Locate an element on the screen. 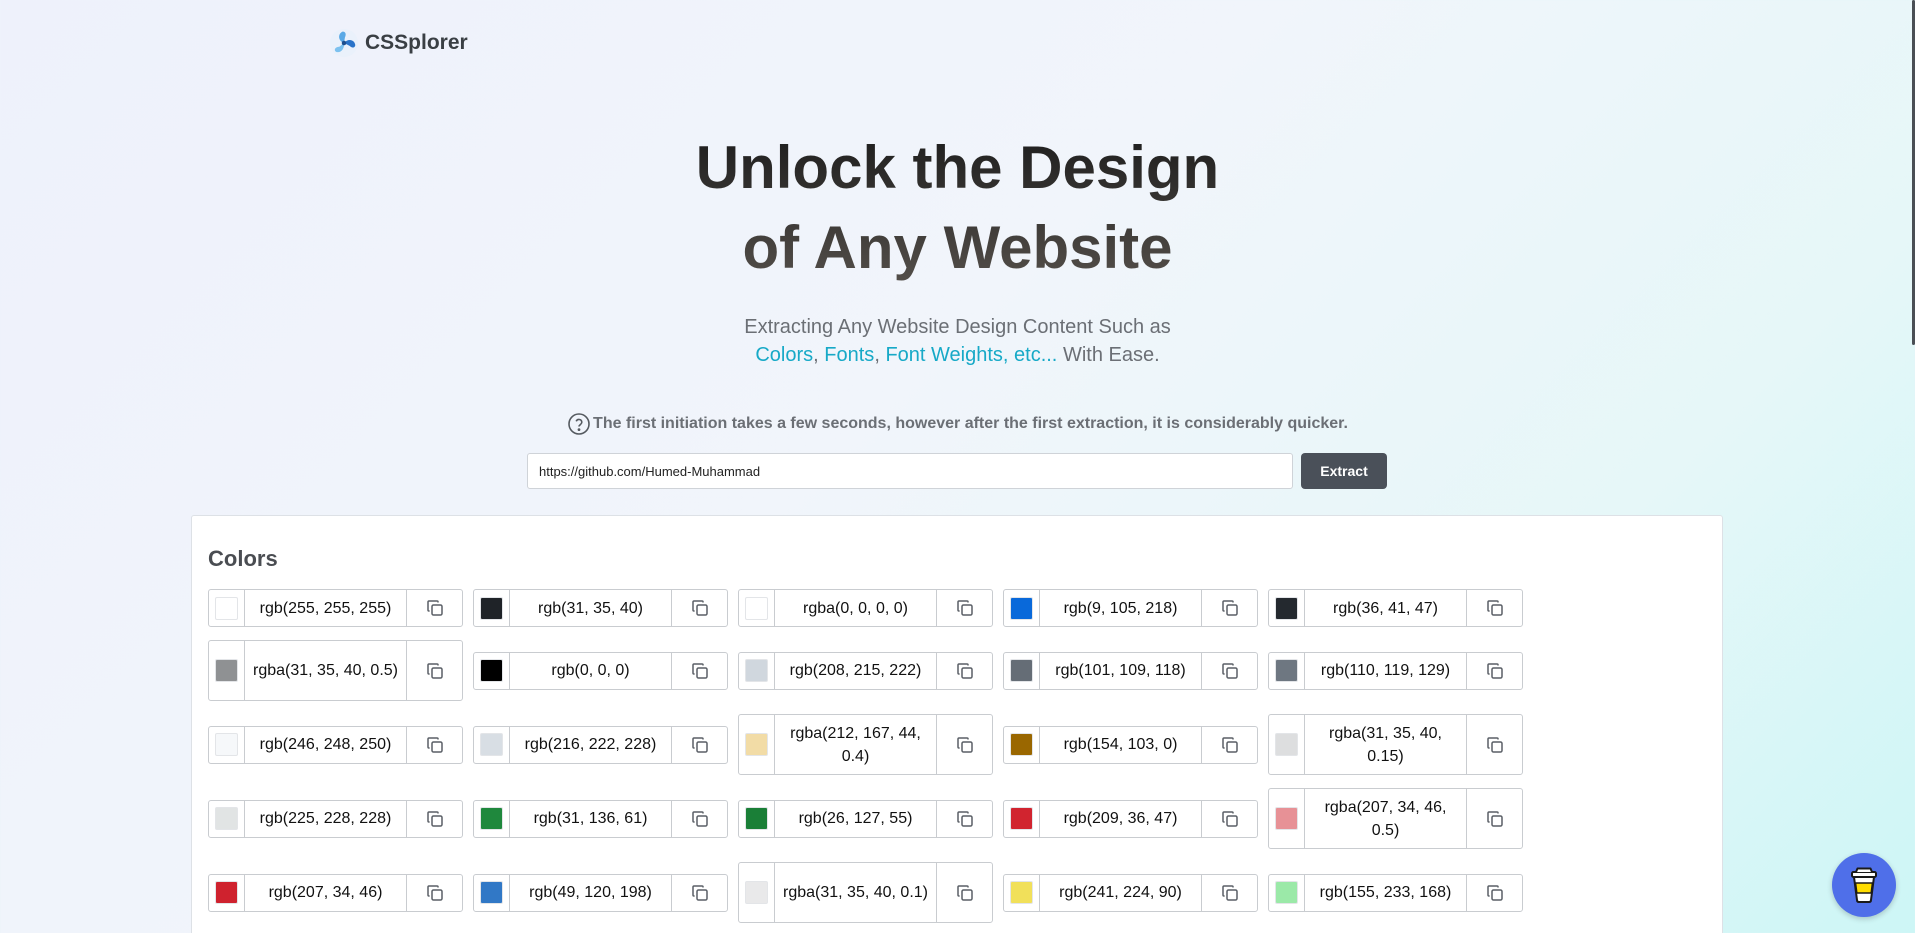  color-value: rgba(31, 35, 40, 0.1) is located at coordinates (855, 892).